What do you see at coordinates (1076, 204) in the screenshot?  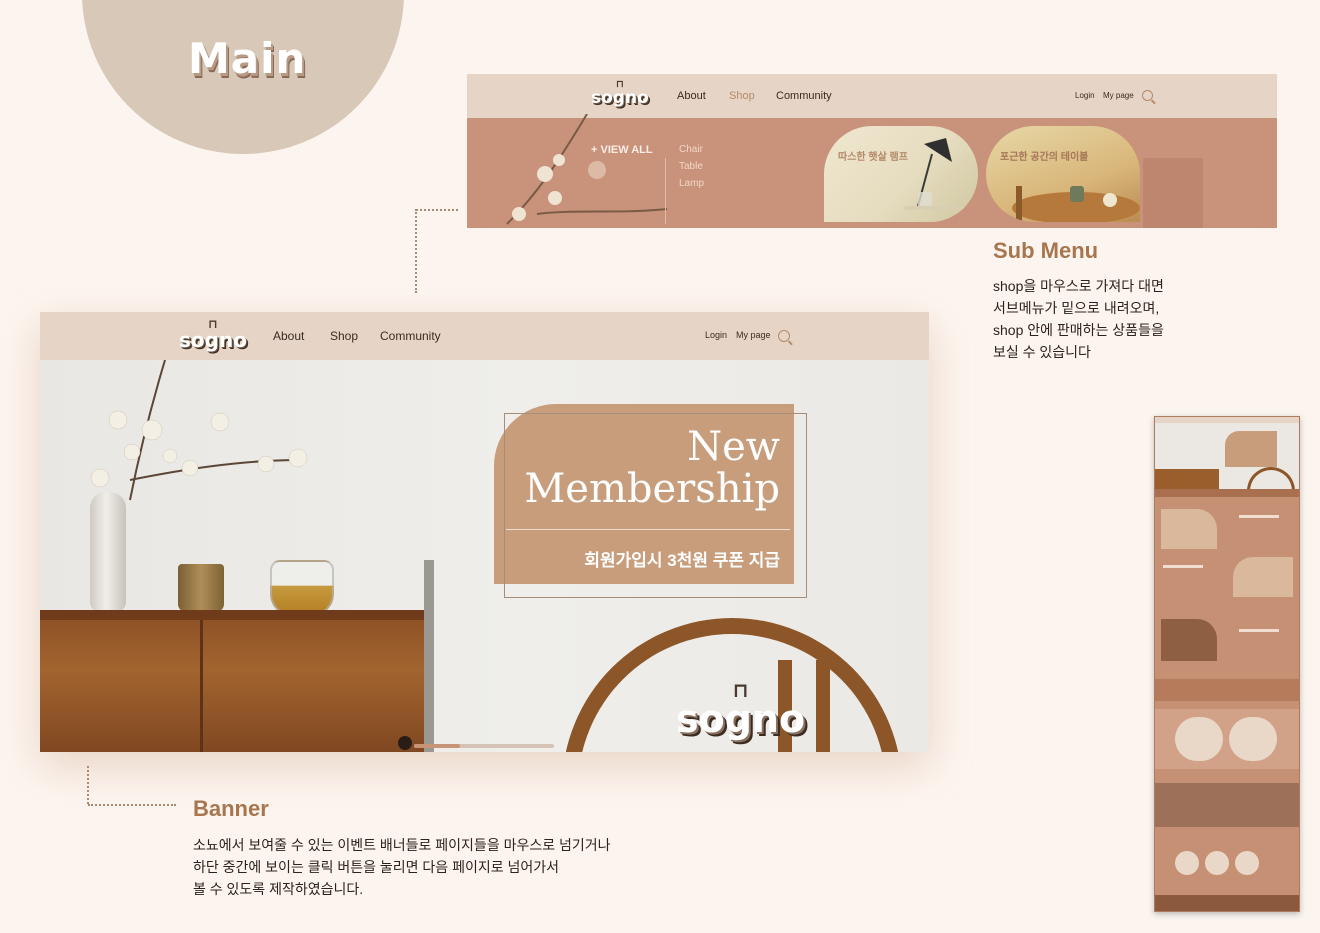 I see `table-icon` at bounding box center [1076, 204].